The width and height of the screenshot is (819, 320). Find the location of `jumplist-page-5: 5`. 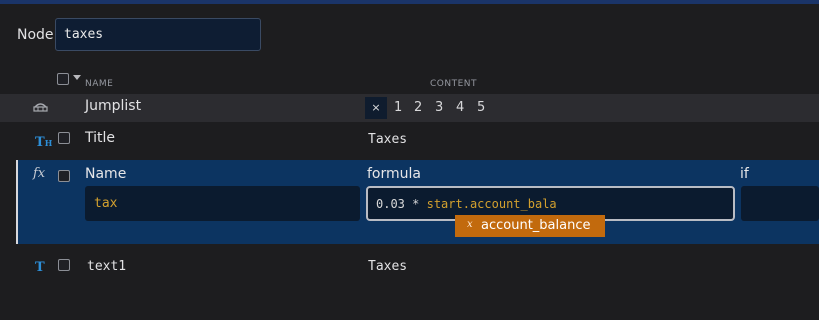

jumplist-page-5: 5 is located at coordinates (481, 107).